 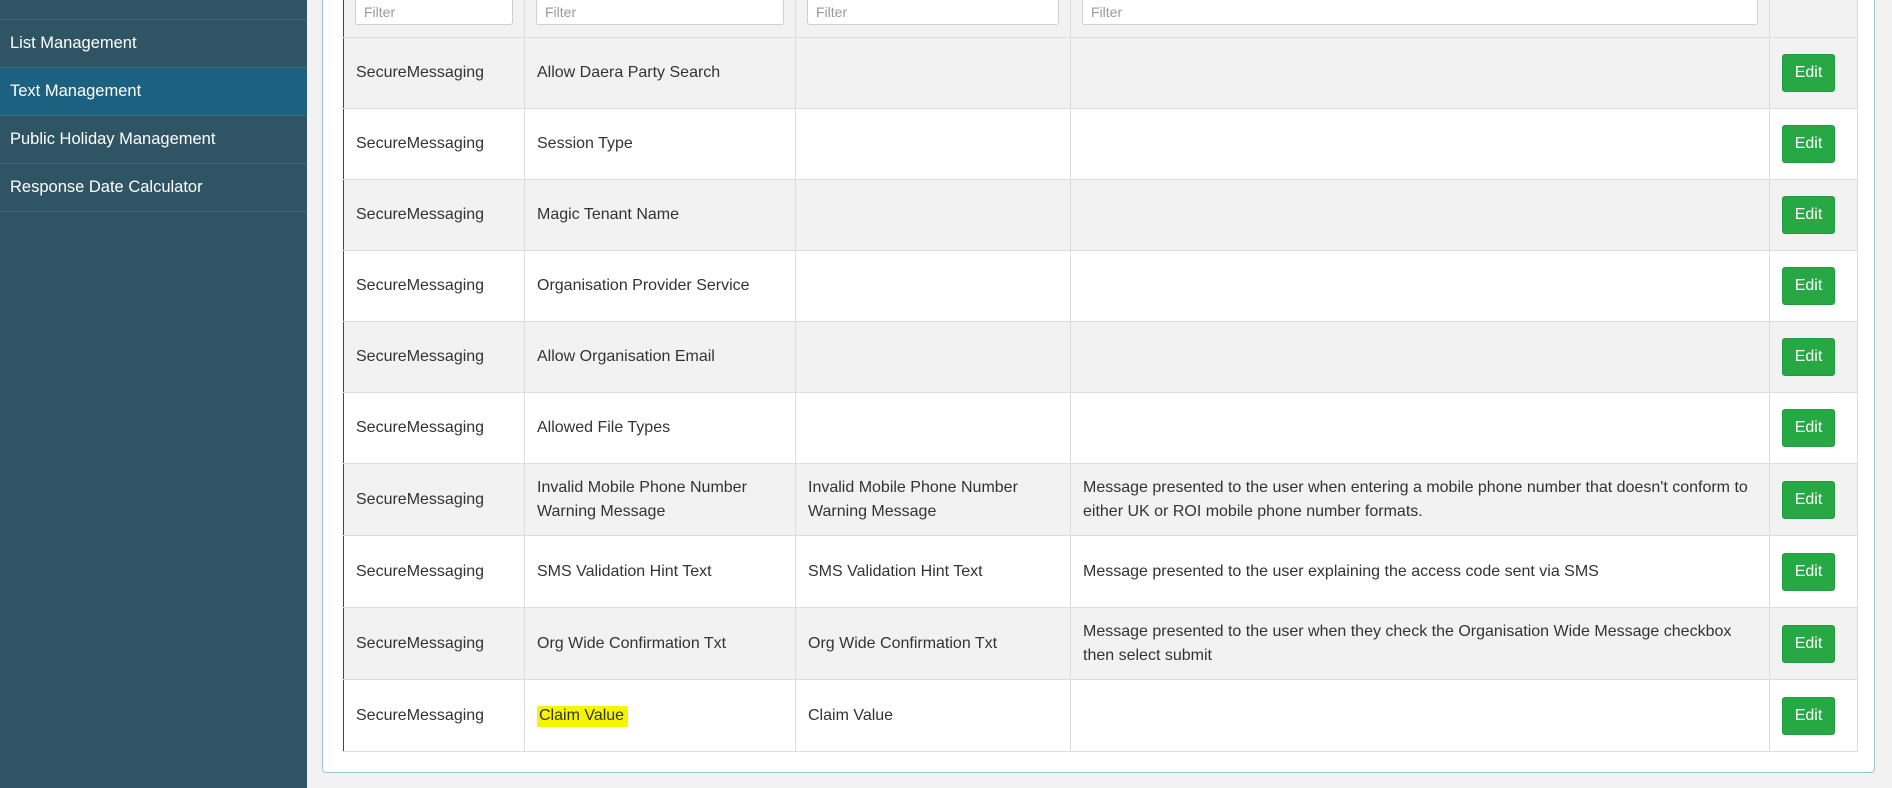 What do you see at coordinates (933, 12) in the screenshot?
I see `filter-input-col3` at bounding box center [933, 12].